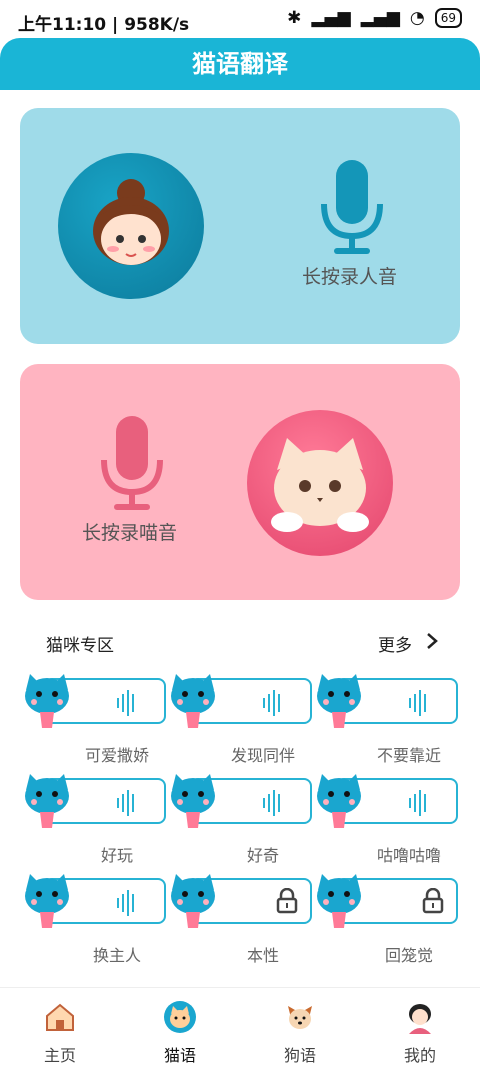  I want to click on sound-tile: 可爱撒娇, so click(95, 720).